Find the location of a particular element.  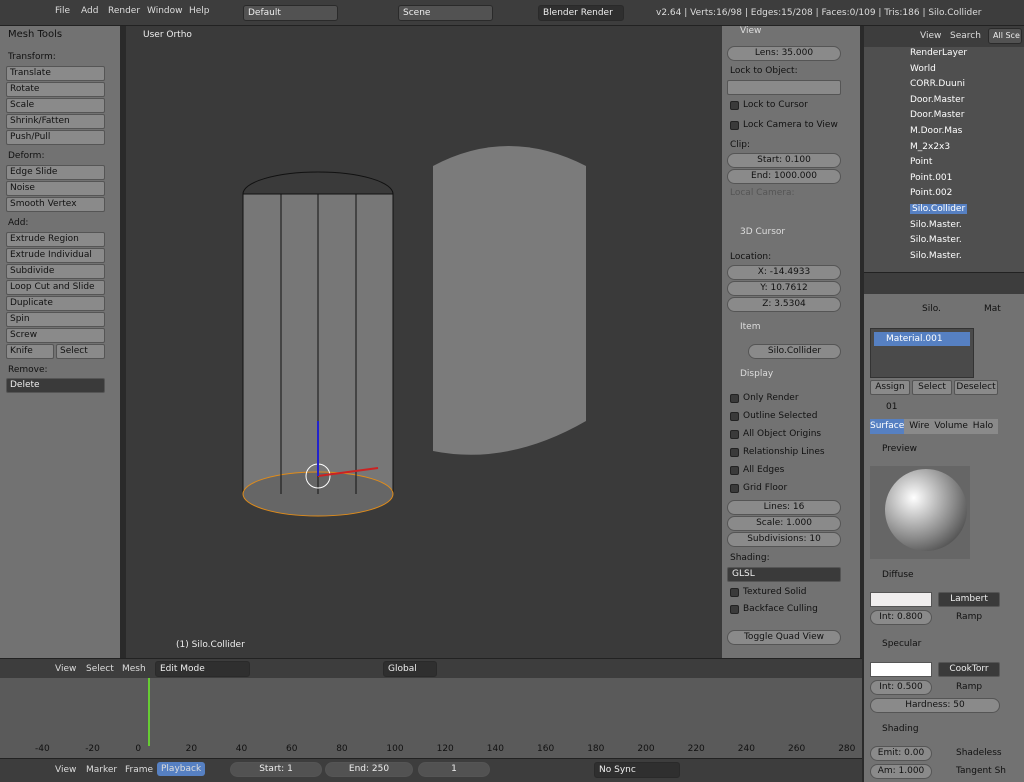

spin-button: Spin is located at coordinates (55, 319).